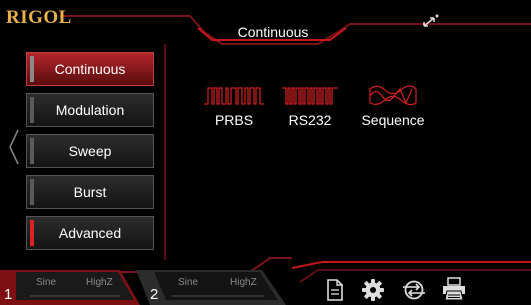 The width and height of the screenshot is (531, 305). I want to click on menu-modulation-button: Modulation, so click(90, 110).